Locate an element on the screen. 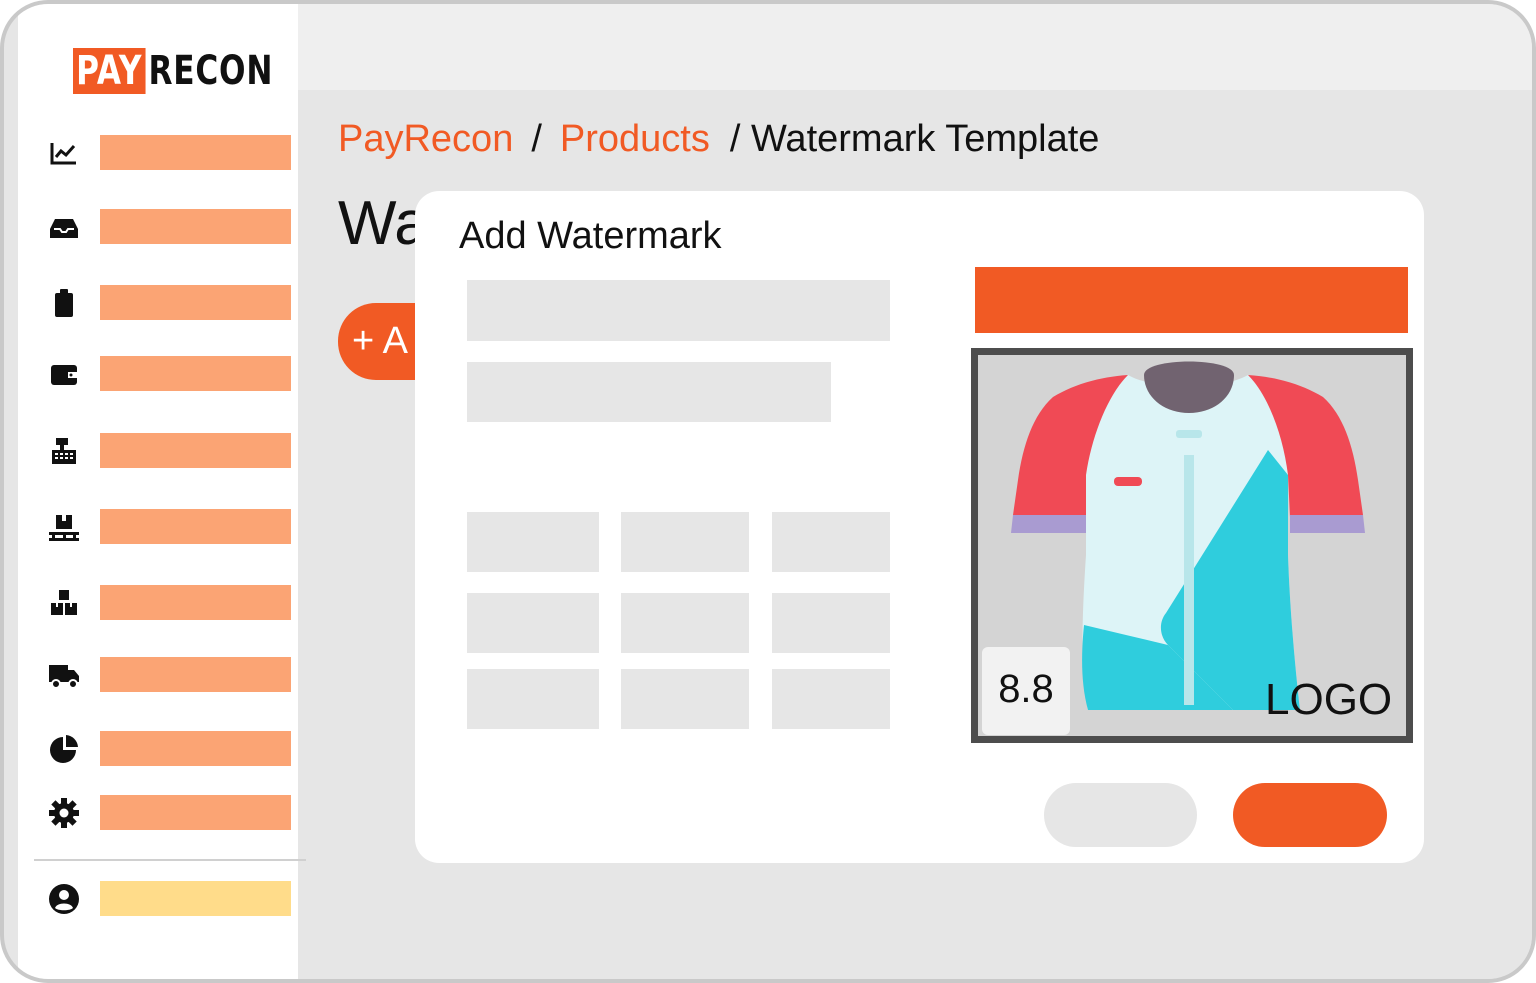 Image resolution: width=1536 pixels, height=983 pixels. app-logo: PAY RECON is located at coordinates (173, 71).